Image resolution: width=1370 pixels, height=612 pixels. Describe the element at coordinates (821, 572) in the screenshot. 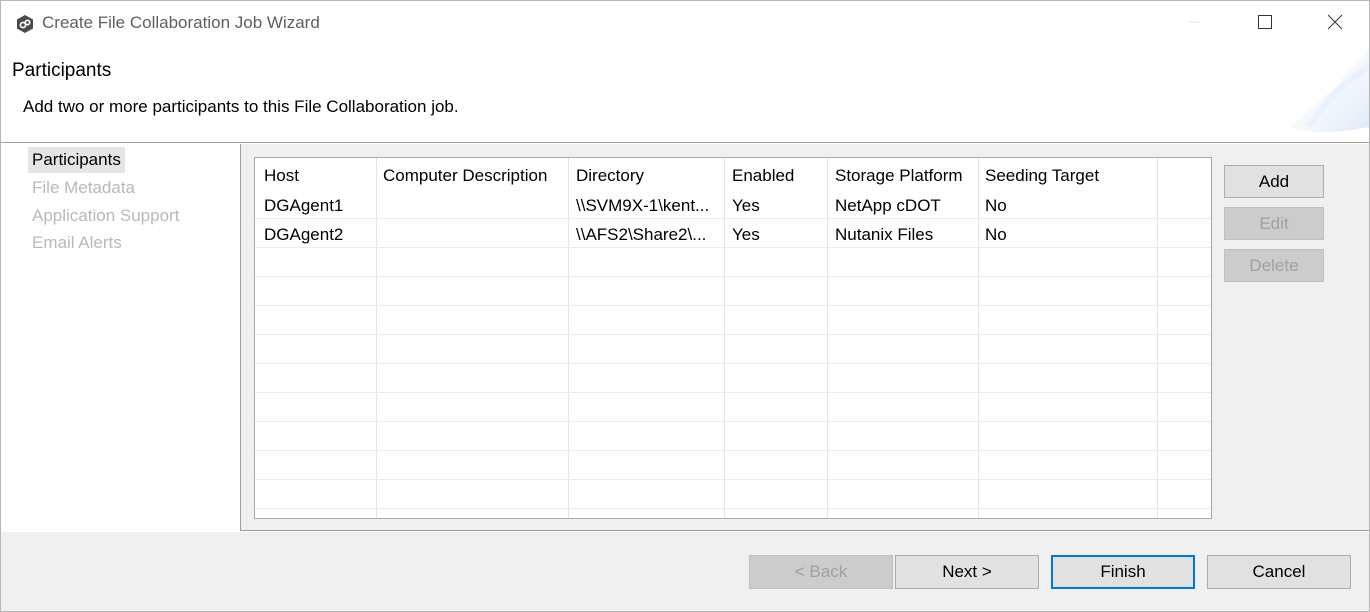

I see `back-button: < Back` at that location.